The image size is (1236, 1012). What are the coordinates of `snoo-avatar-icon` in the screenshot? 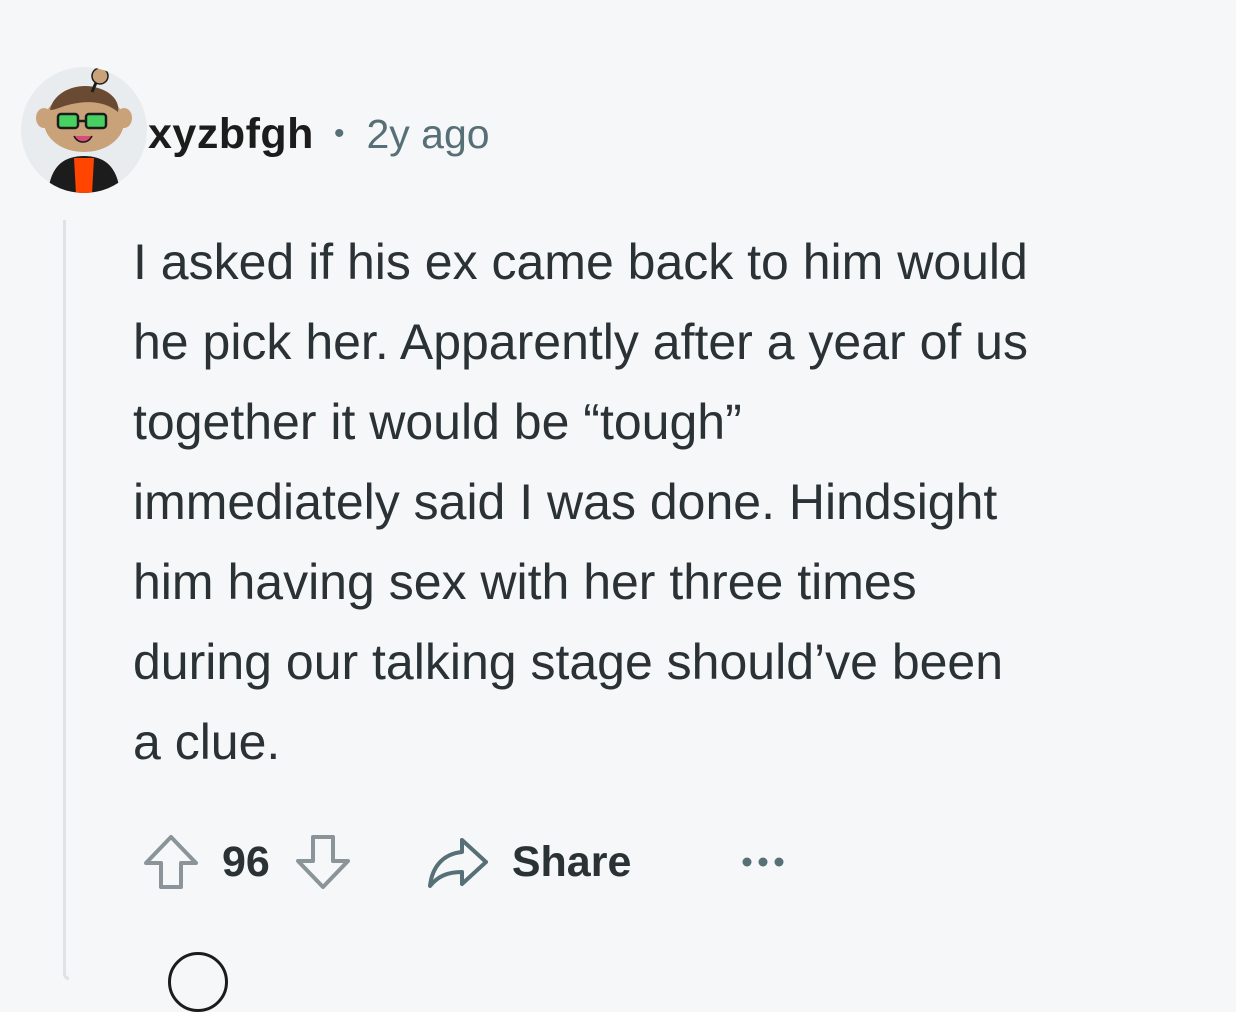 It's located at (84, 130).